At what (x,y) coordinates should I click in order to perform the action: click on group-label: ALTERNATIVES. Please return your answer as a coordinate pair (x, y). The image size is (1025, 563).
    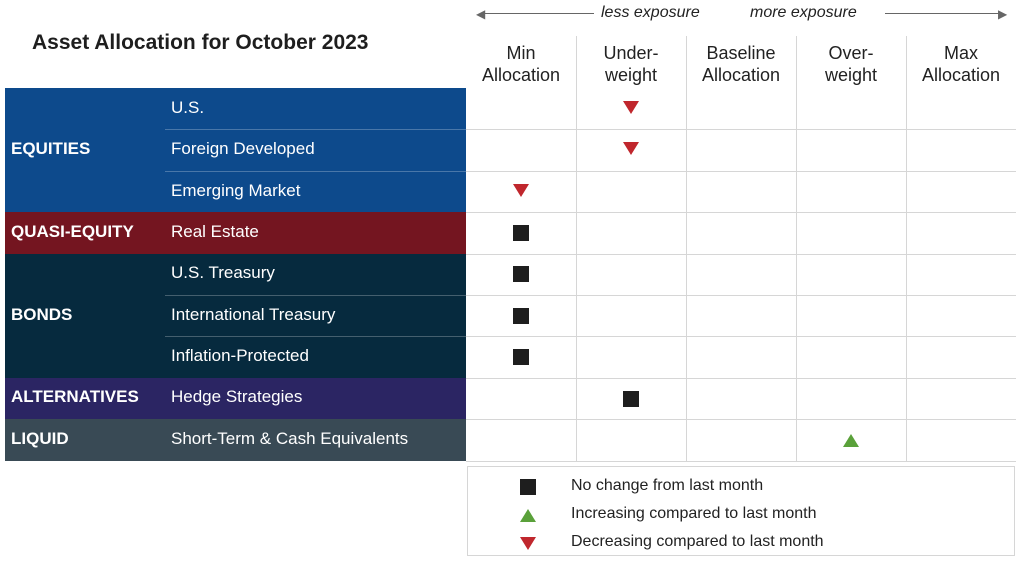
    Looking at the image, I should click on (75, 397).